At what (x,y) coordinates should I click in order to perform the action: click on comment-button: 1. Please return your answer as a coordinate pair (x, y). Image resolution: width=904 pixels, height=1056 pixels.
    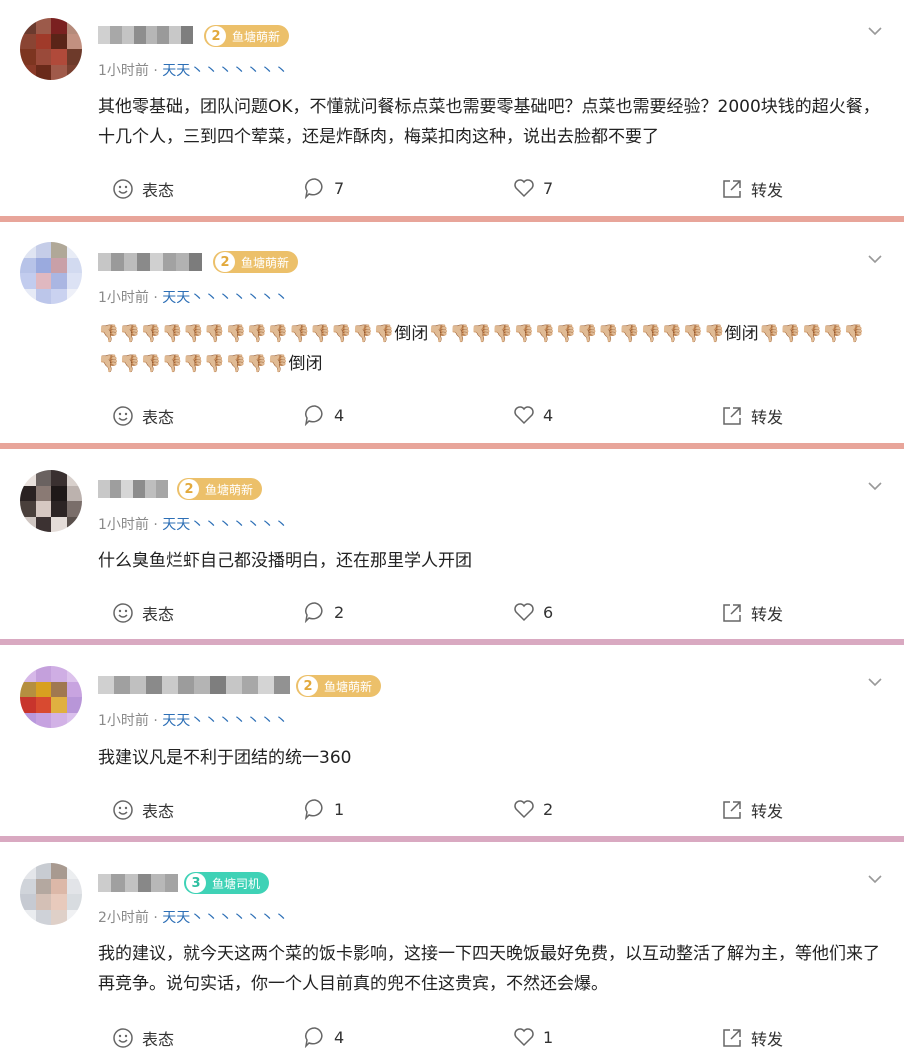
    Looking at the image, I should click on (324, 809).